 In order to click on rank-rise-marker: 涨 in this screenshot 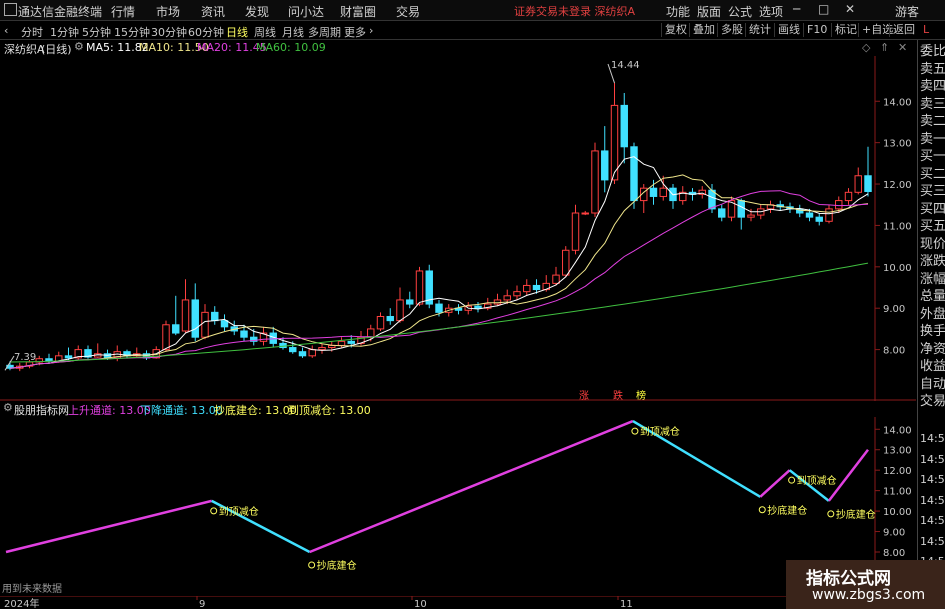, I will do `click(584, 395)`.